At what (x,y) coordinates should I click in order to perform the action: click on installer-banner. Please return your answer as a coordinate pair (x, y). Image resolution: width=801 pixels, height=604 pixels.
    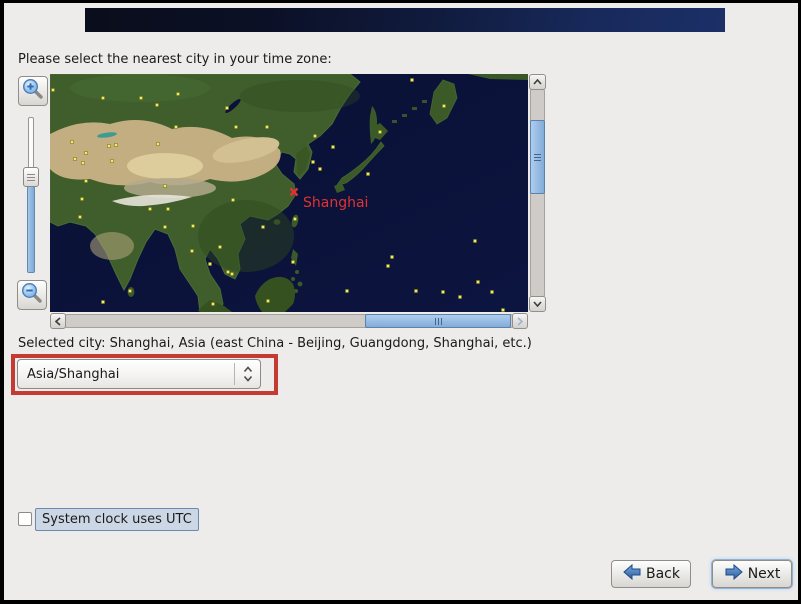
    Looking at the image, I should click on (405, 20).